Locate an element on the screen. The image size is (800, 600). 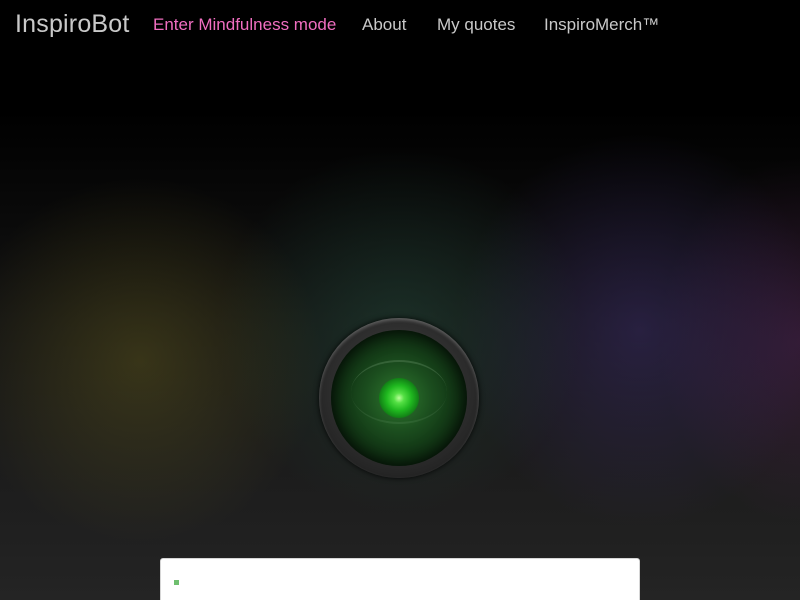
nav-mindfulness-mode: Enter Mindfulness mode is located at coordinates (244, 25).